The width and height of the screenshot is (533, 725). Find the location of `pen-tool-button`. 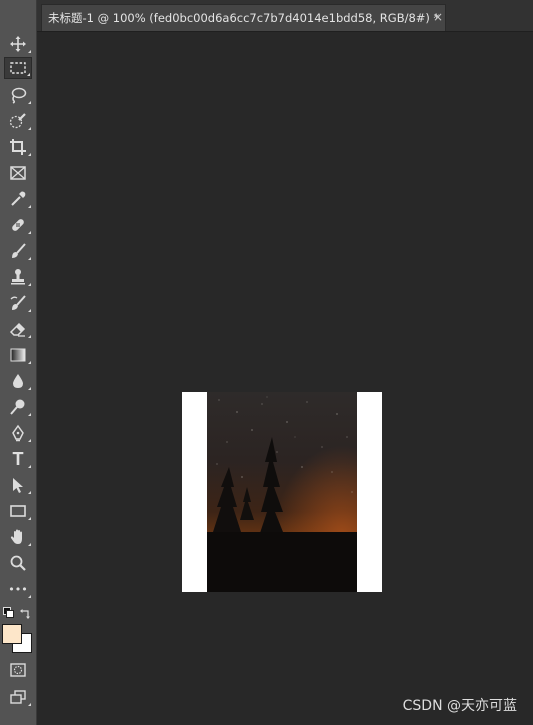

pen-tool-button is located at coordinates (18, 433).